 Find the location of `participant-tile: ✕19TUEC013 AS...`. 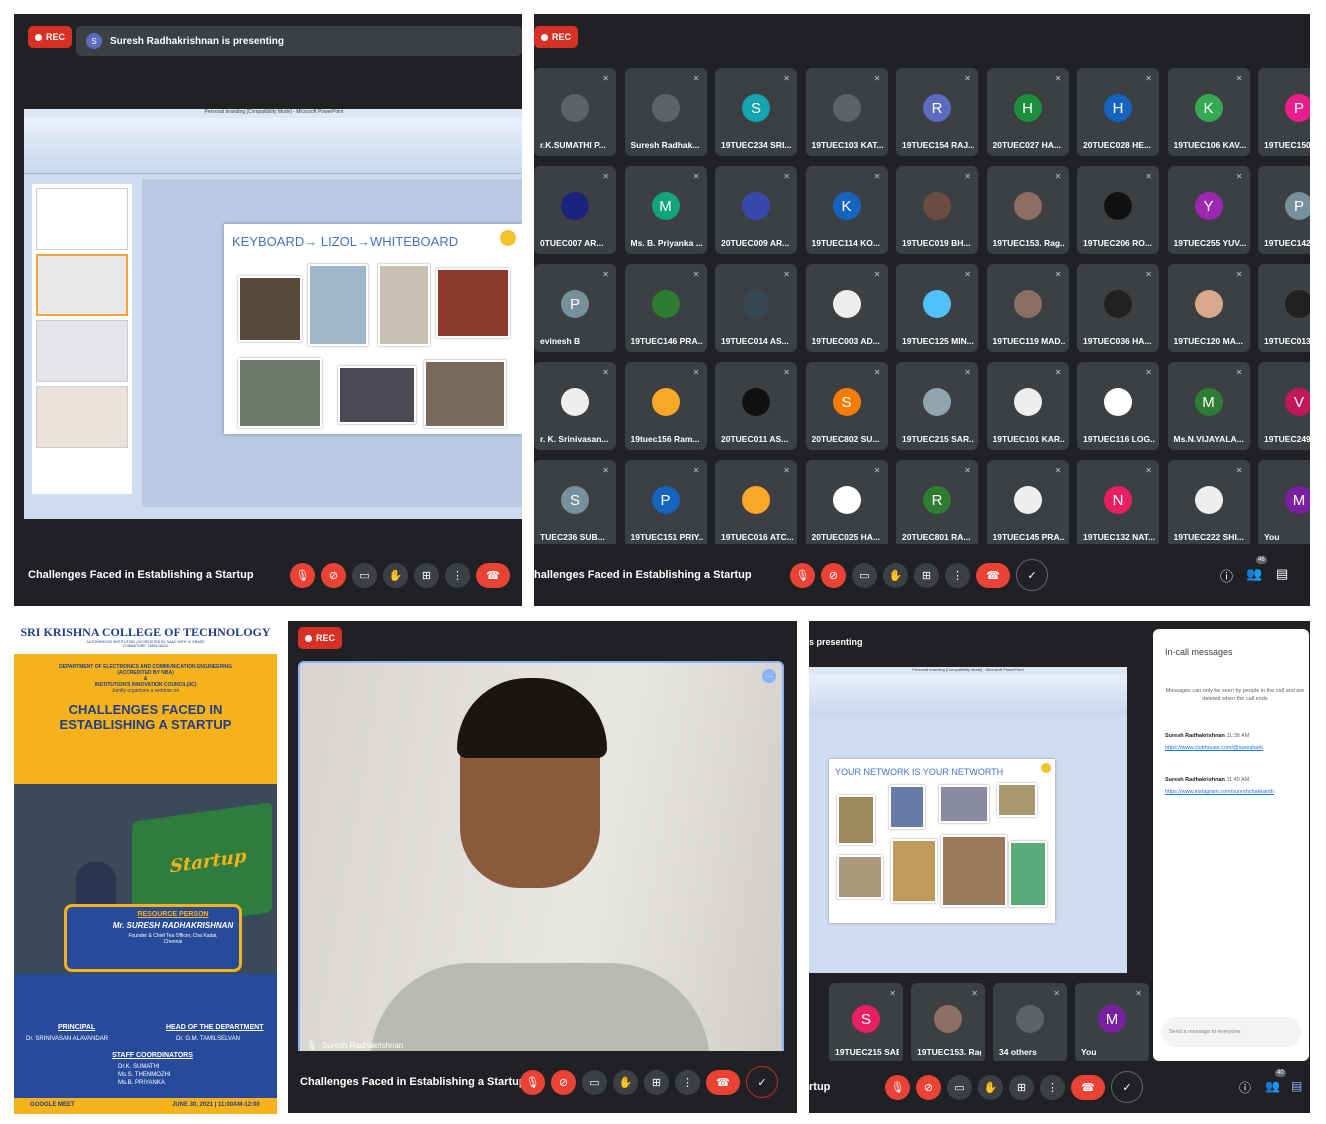

participant-tile: ✕19TUEC013 AS... is located at coordinates (1284, 308).